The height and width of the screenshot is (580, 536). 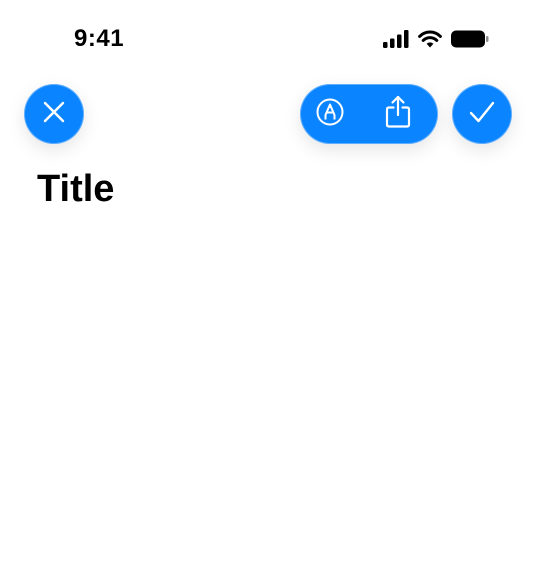 I want to click on checkmark-icon, so click(x=482, y=114).